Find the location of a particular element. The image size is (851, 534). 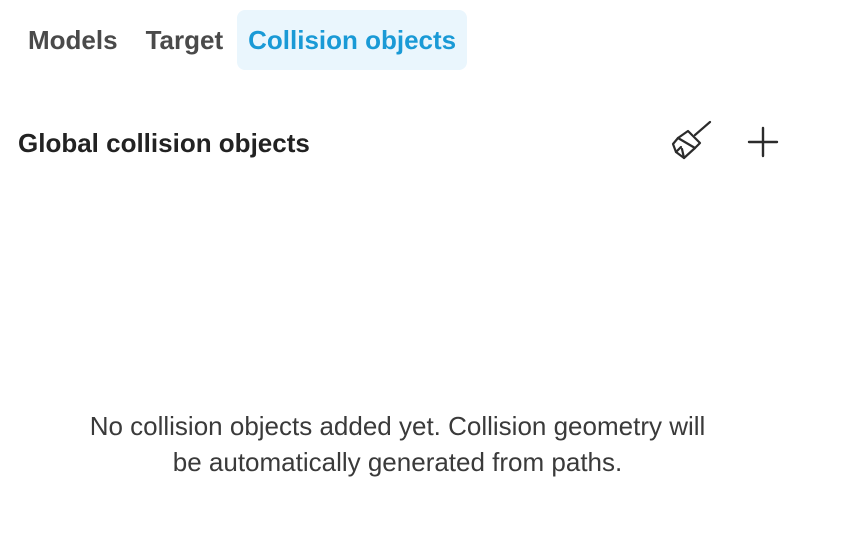

broom-icon is located at coordinates (691, 140).